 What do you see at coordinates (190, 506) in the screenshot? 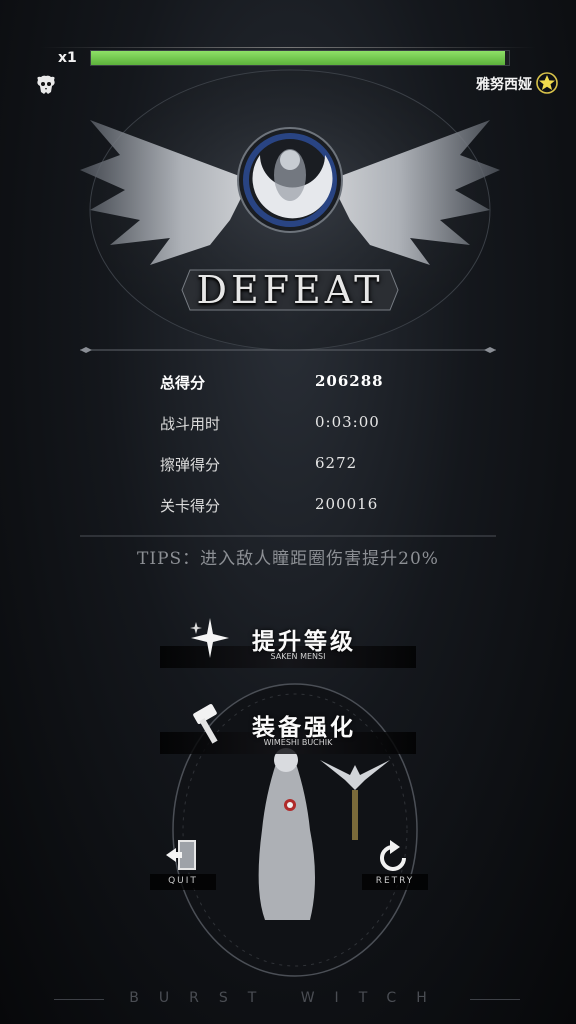
I see `stat-label: 关卡得分` at bounding box center [190, 506].